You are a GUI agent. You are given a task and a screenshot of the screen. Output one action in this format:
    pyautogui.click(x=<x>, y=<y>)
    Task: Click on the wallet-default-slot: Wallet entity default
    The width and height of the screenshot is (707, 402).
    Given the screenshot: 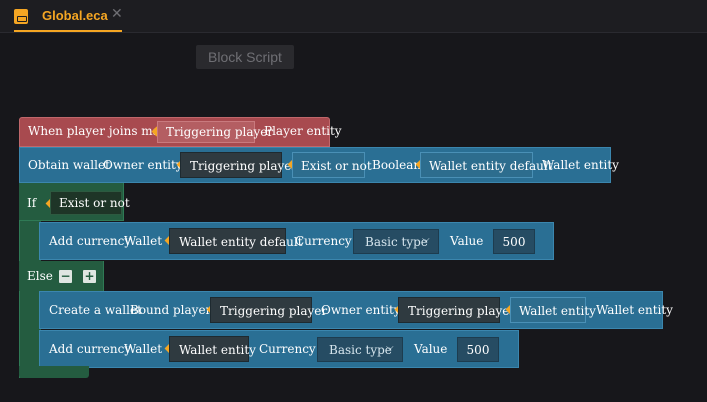 What is the action you would take?
    pyautogui.click(x=486, y=165)
    